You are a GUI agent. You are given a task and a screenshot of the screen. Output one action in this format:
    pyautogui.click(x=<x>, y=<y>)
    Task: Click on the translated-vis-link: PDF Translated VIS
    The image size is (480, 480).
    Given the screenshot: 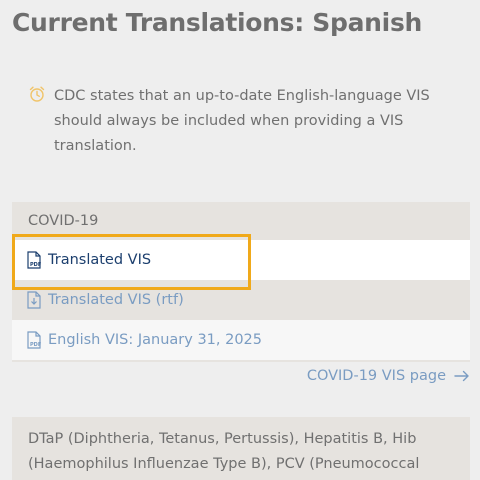 What is the action you would take?
    pyautogui.click(x=241, y=260)
    